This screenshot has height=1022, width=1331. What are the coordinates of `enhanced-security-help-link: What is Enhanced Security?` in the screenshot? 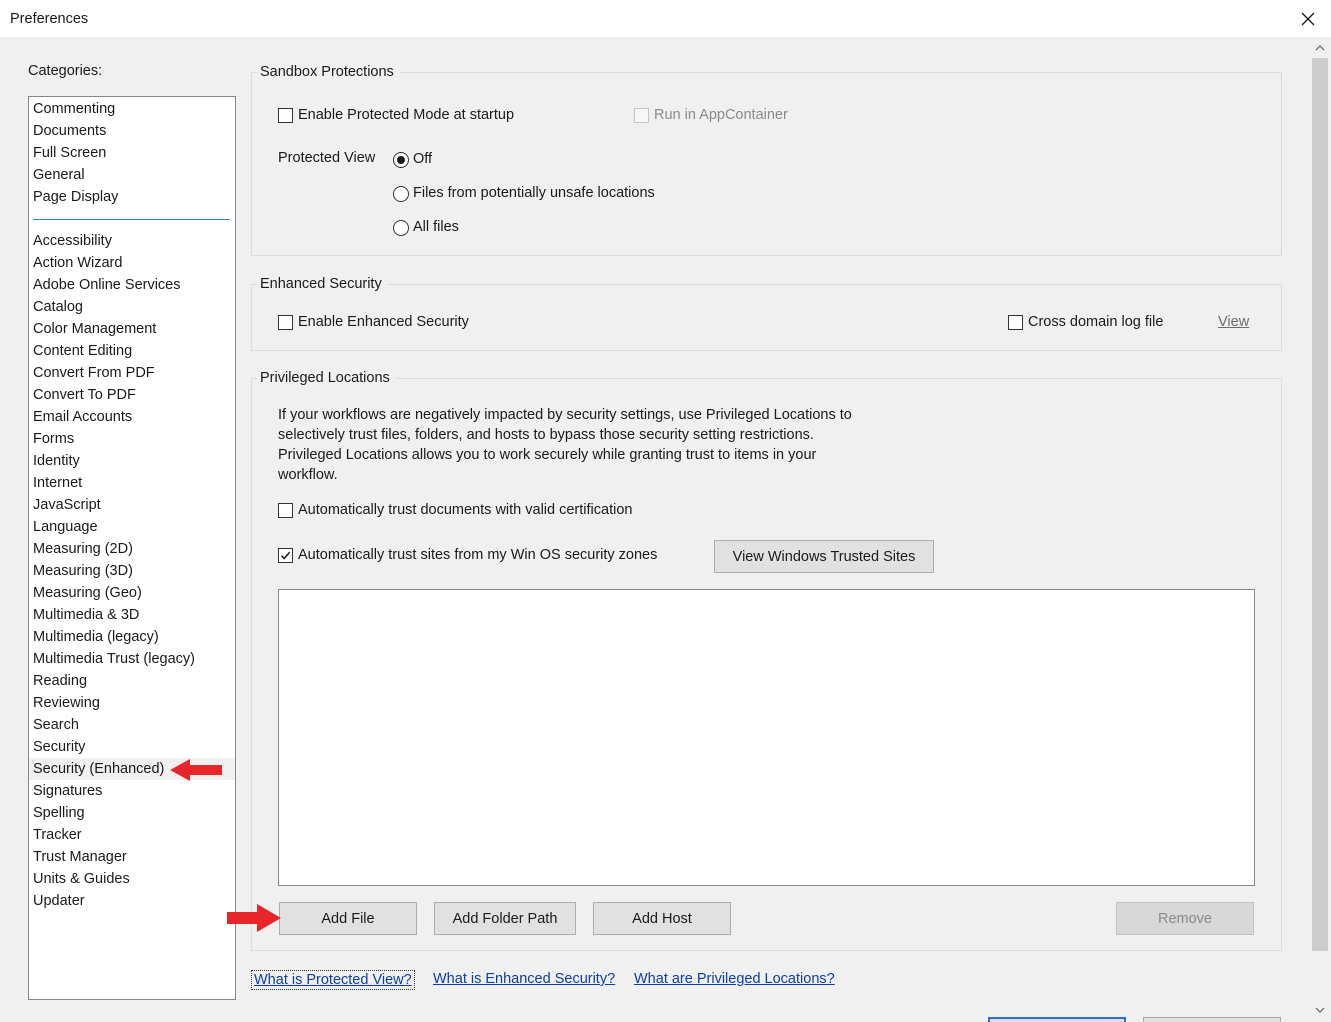 It's located at (524, 979).